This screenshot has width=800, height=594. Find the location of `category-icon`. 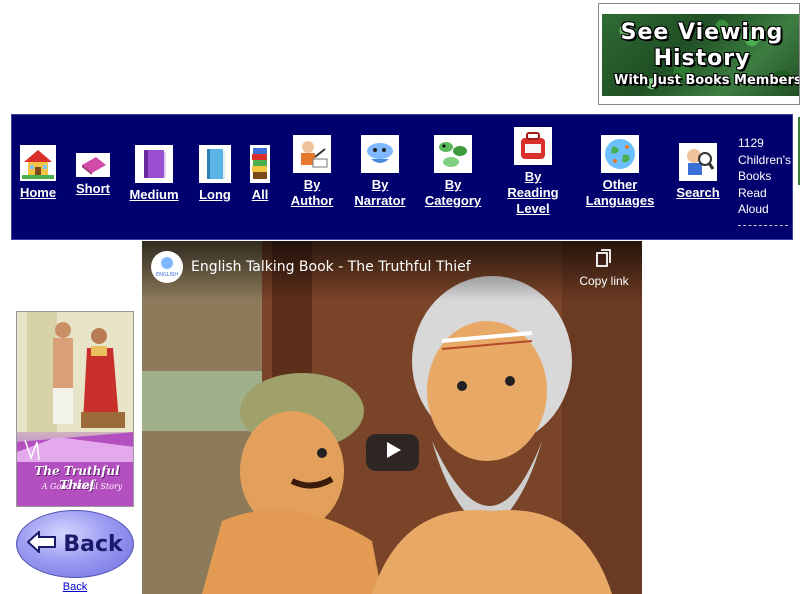

category-icon is located at coordinates (453, 154).